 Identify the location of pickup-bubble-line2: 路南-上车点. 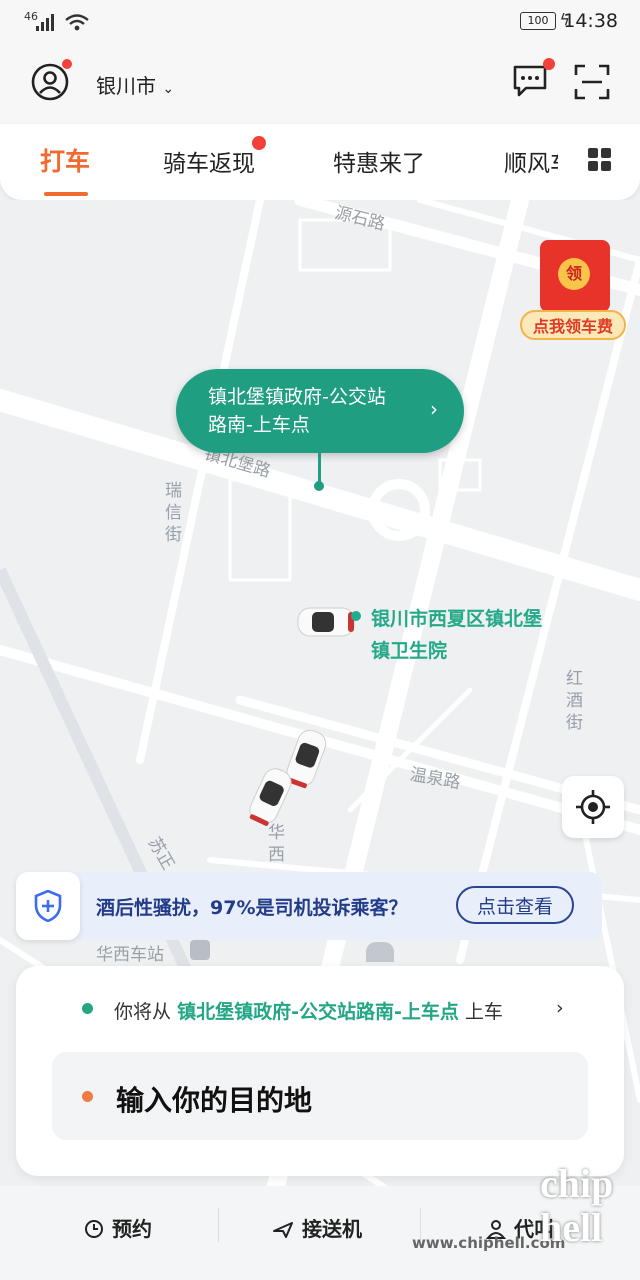
(259, 425).